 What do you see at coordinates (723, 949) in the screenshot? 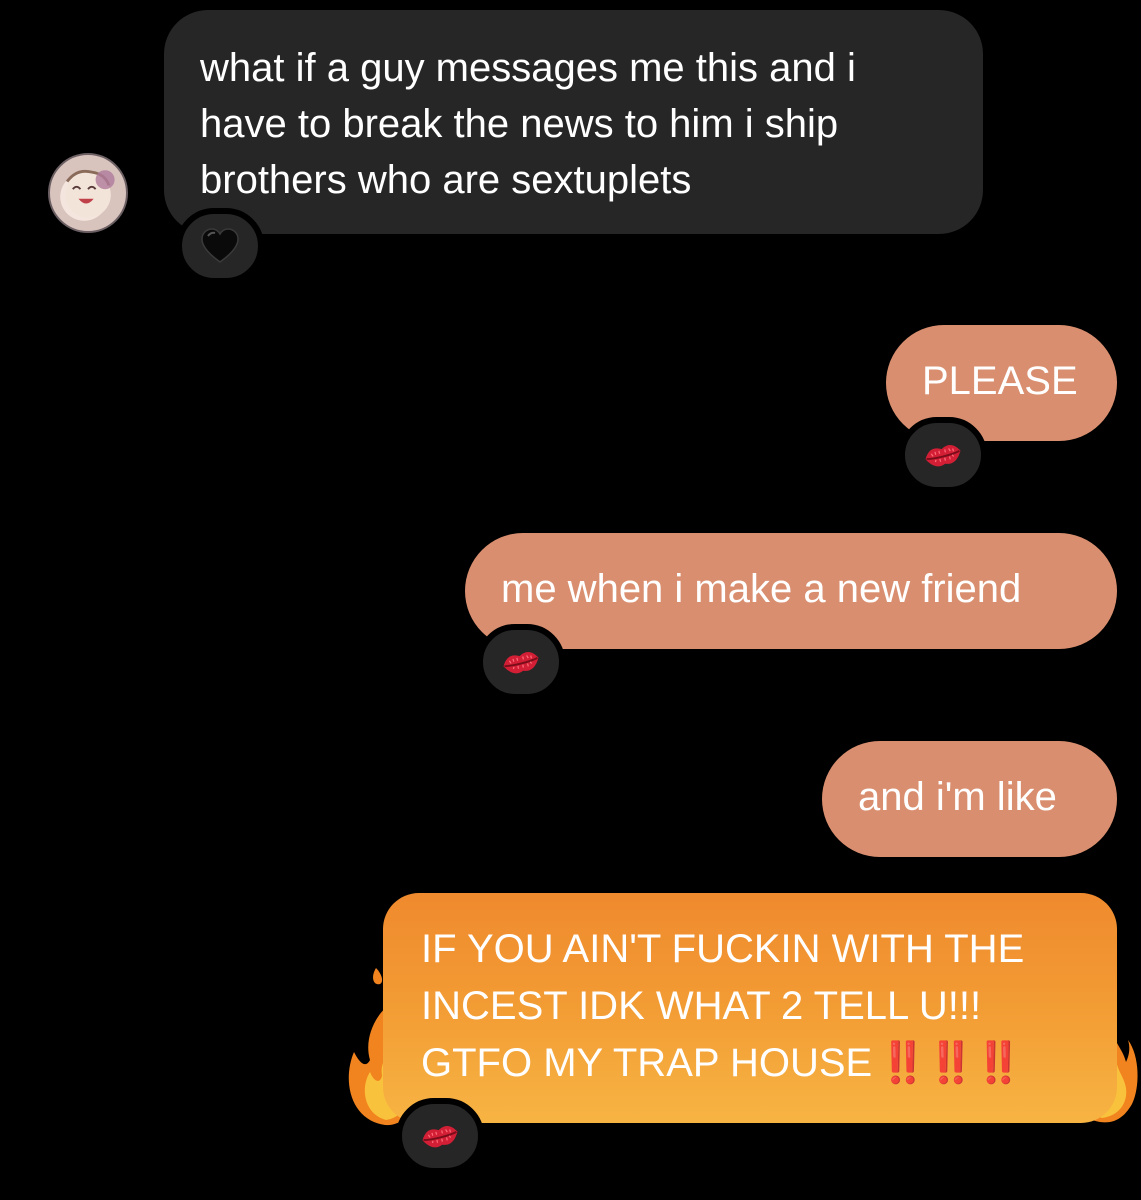
I see `fire-message-line: IF YOU AIN'T FUCKIN WITH THE` at bounding box center [723, 949].